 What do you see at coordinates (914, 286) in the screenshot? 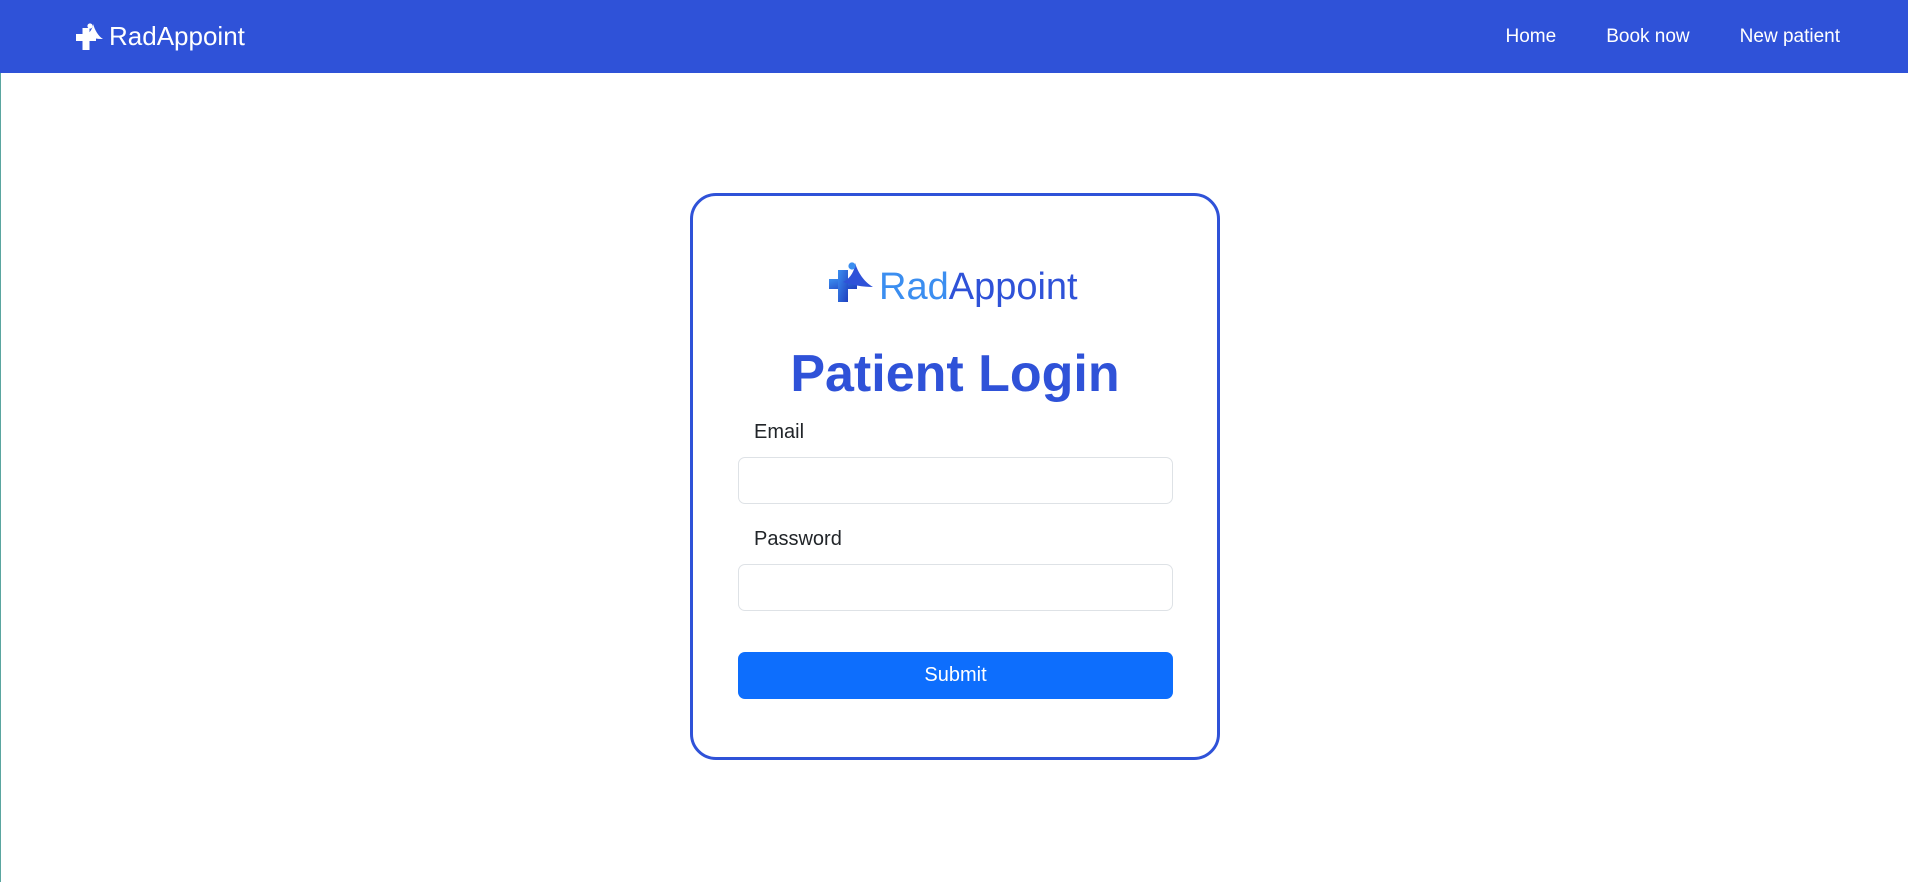
I see `logo-text-rad: Rad` at bounding box center [914, 286].